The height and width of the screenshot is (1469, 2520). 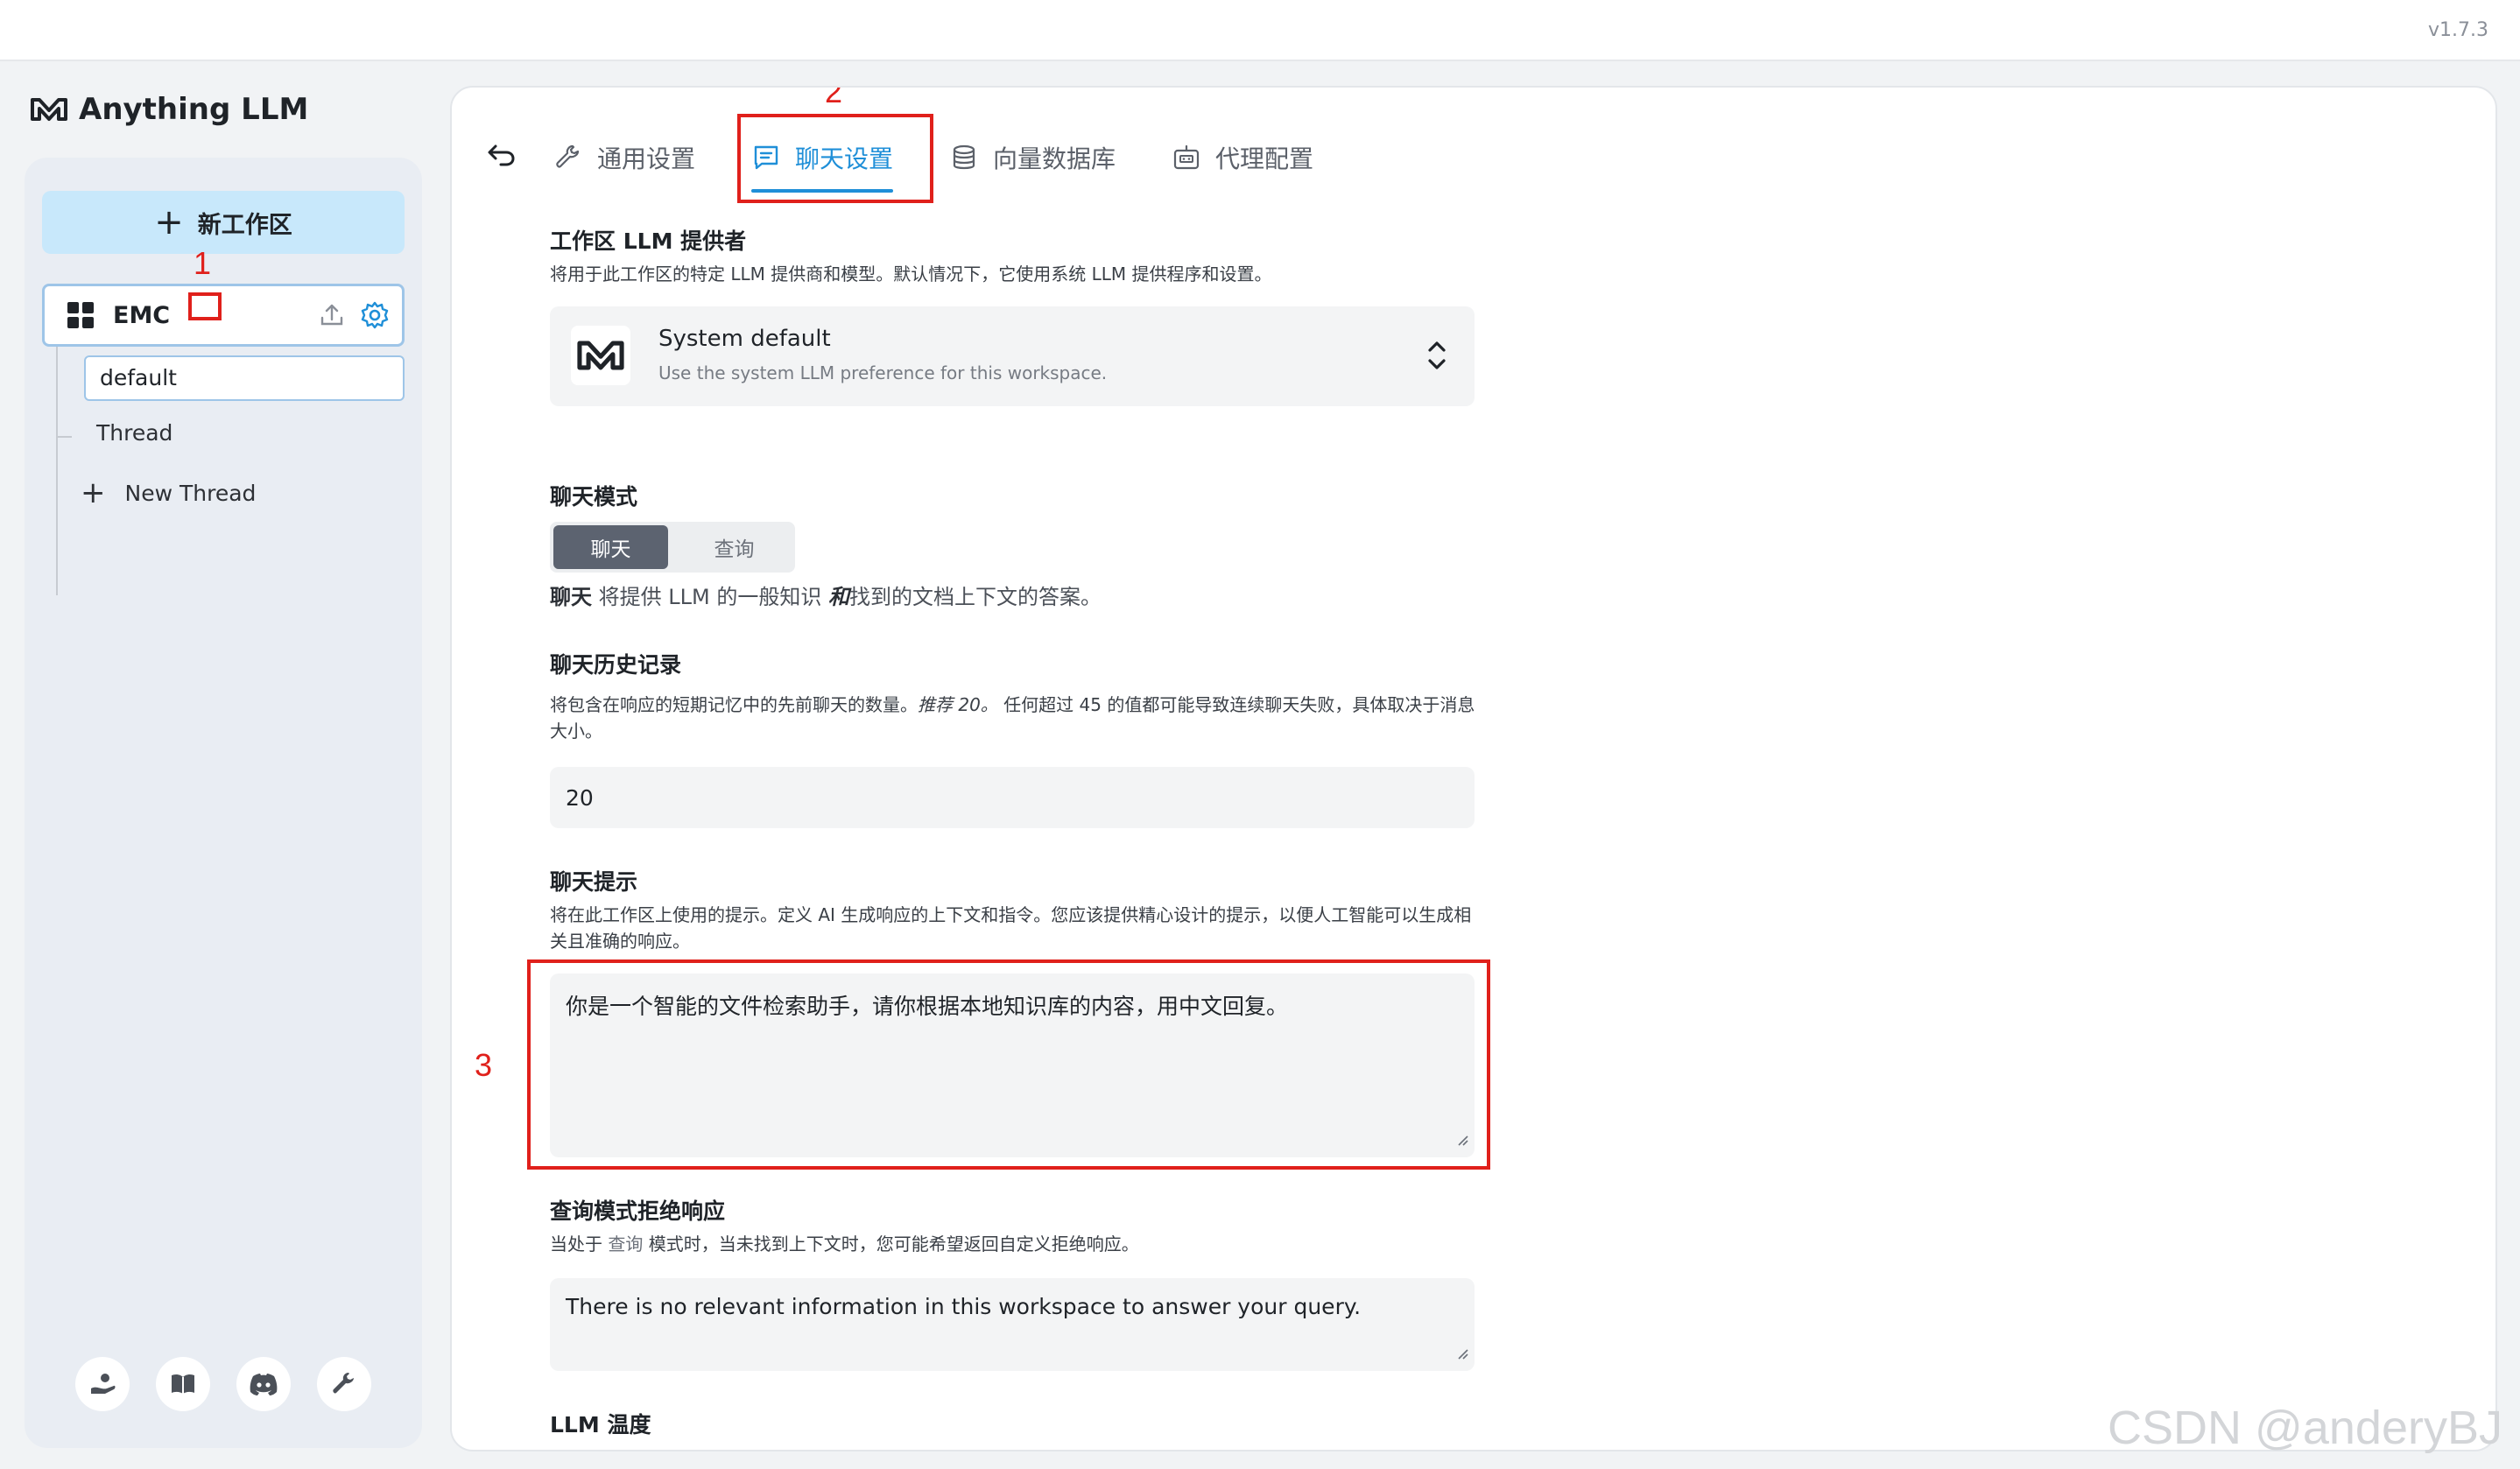 What do you see at coordinates (223, 1384) in the screenshot?
I see `sidebar-footer` at bounding box center [223, 1384].